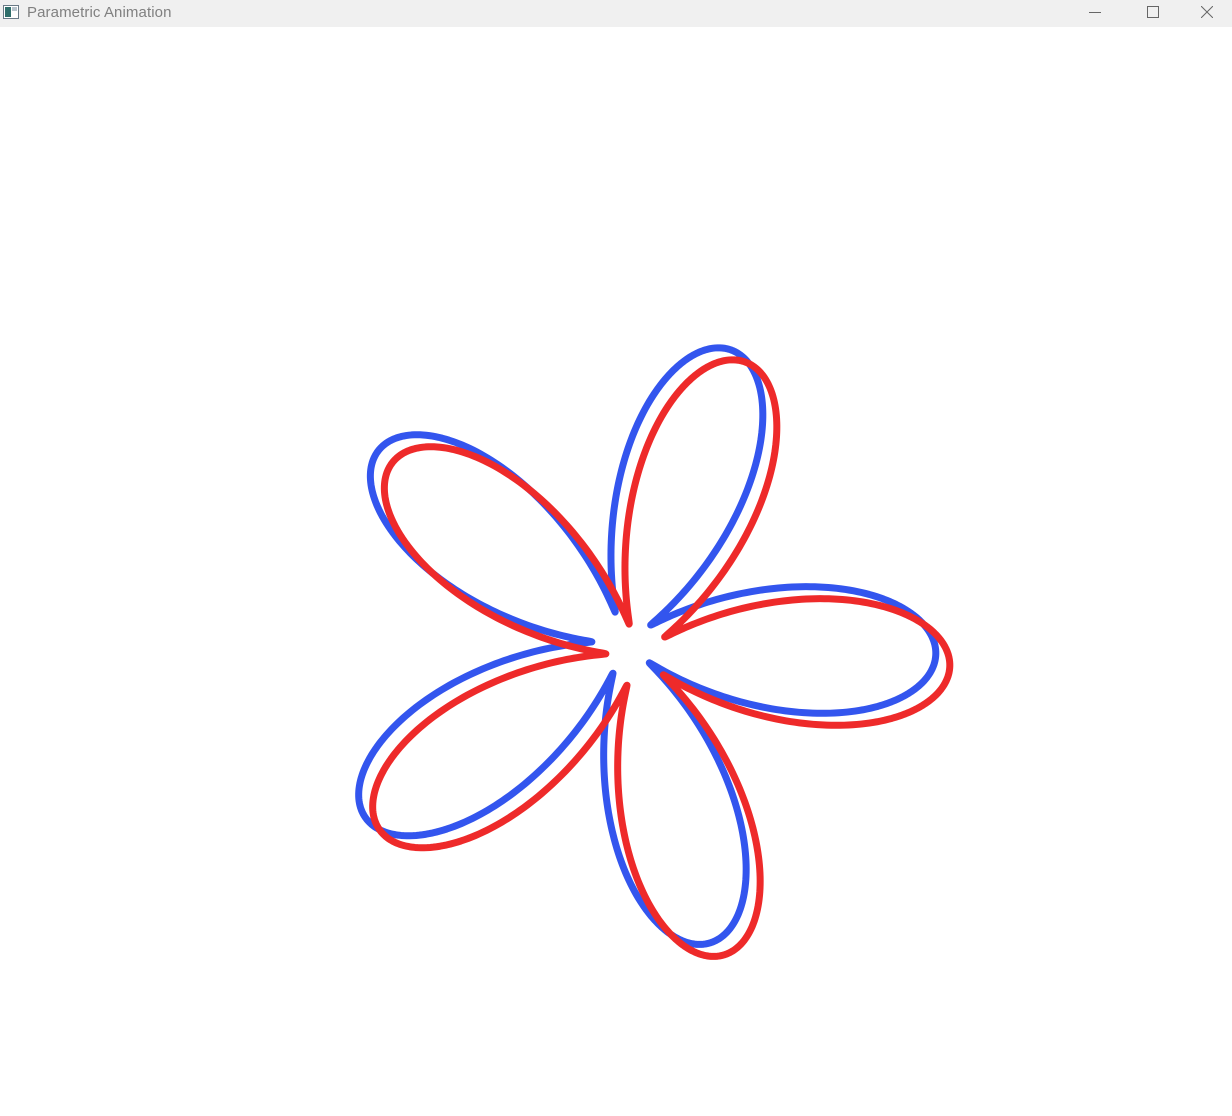  I want to click on maximize-button, so click(1153, 13).